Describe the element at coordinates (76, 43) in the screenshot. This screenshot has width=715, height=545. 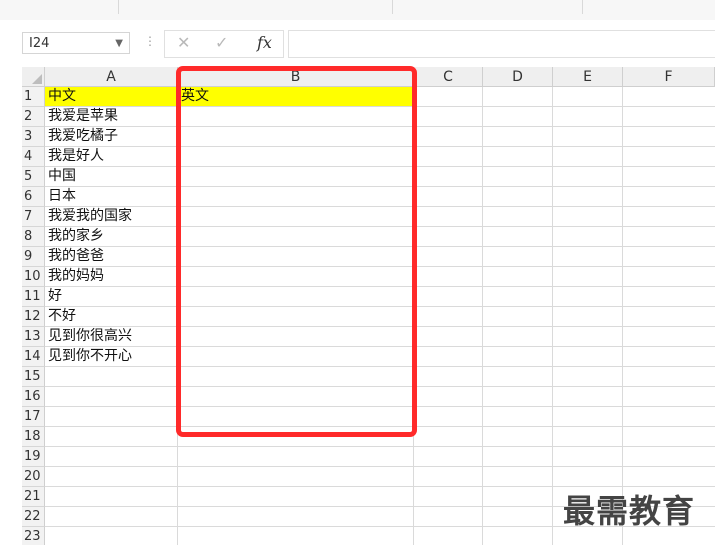
I see `name-box: I24 ▼` at that location.